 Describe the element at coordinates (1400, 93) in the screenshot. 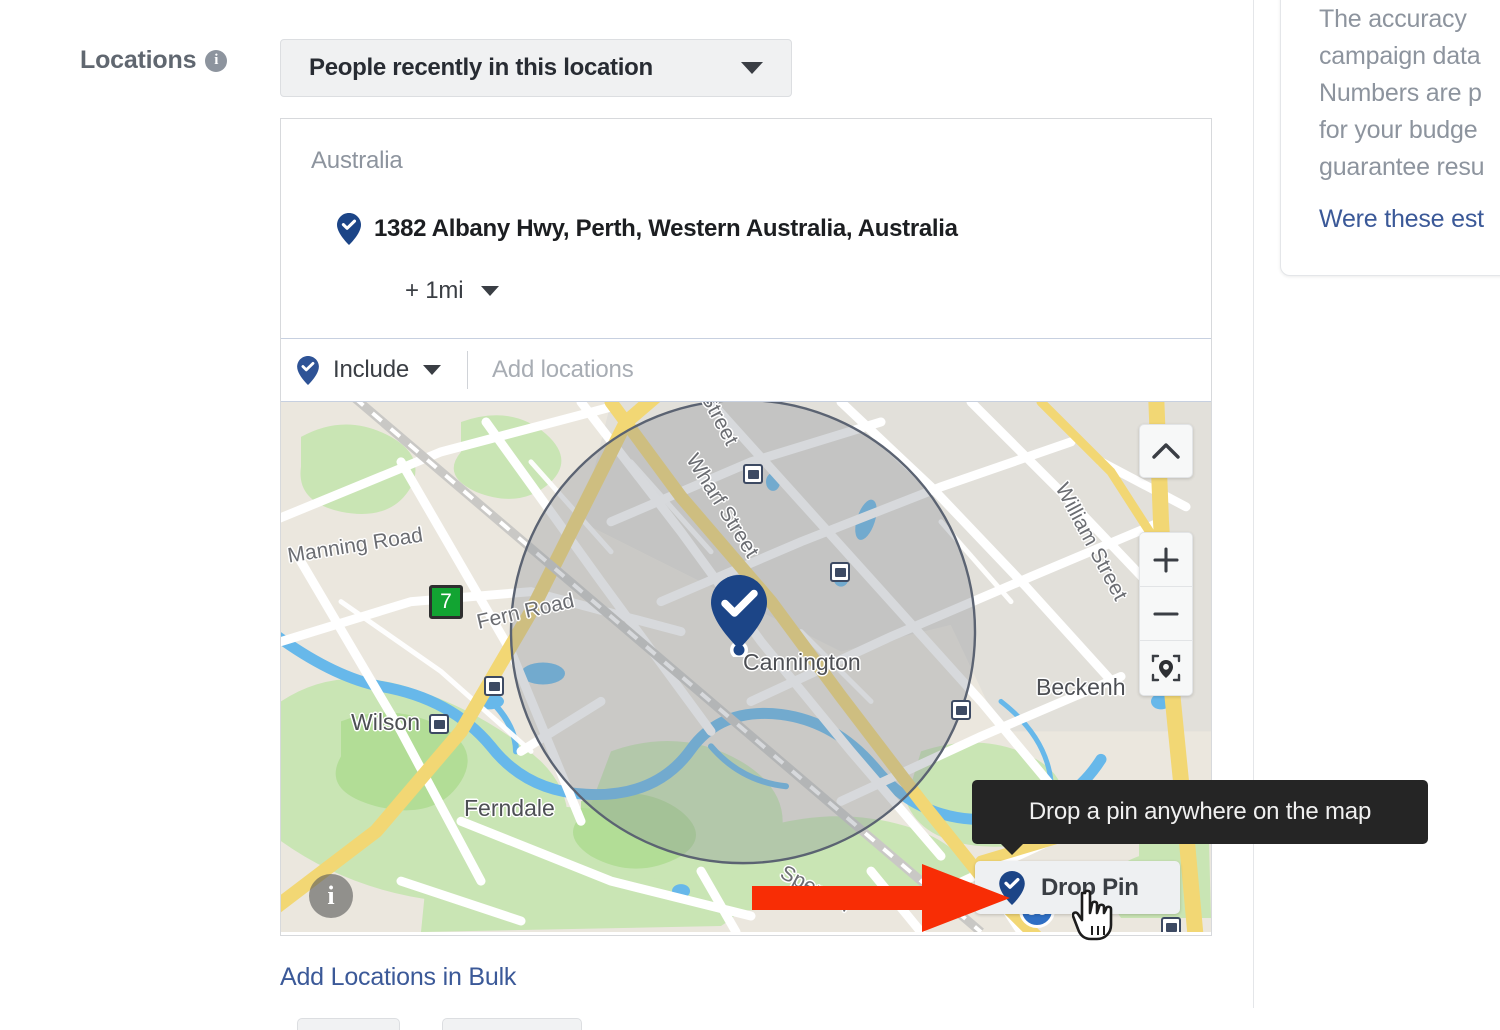

I see `estimate-text-line: Numbers are p` at that location.